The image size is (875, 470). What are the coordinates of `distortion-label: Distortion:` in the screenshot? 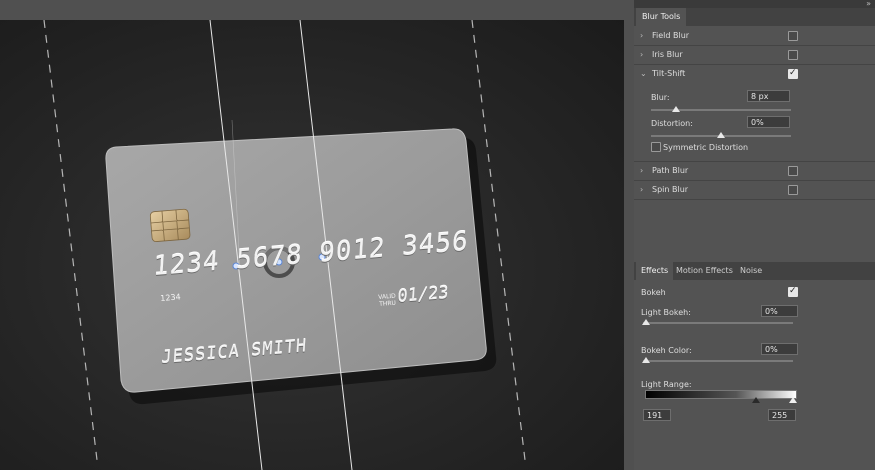 It's located at (672, 123).